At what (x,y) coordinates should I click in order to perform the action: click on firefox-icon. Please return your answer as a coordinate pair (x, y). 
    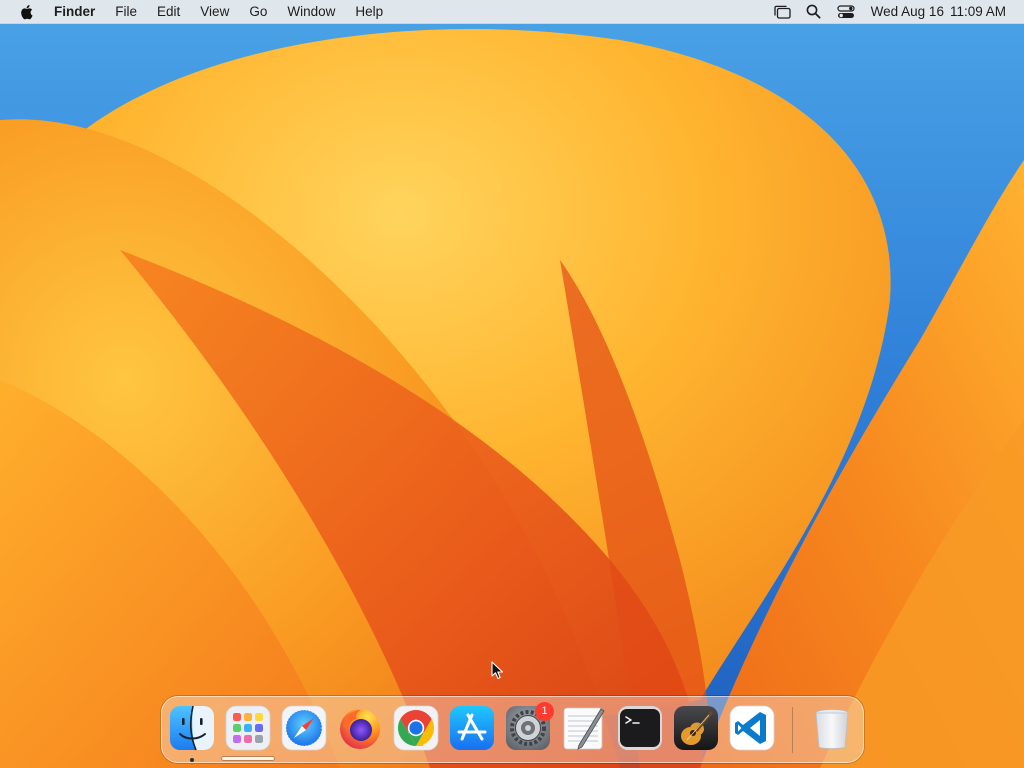
    Looking at the image, I should click on (360, 729).